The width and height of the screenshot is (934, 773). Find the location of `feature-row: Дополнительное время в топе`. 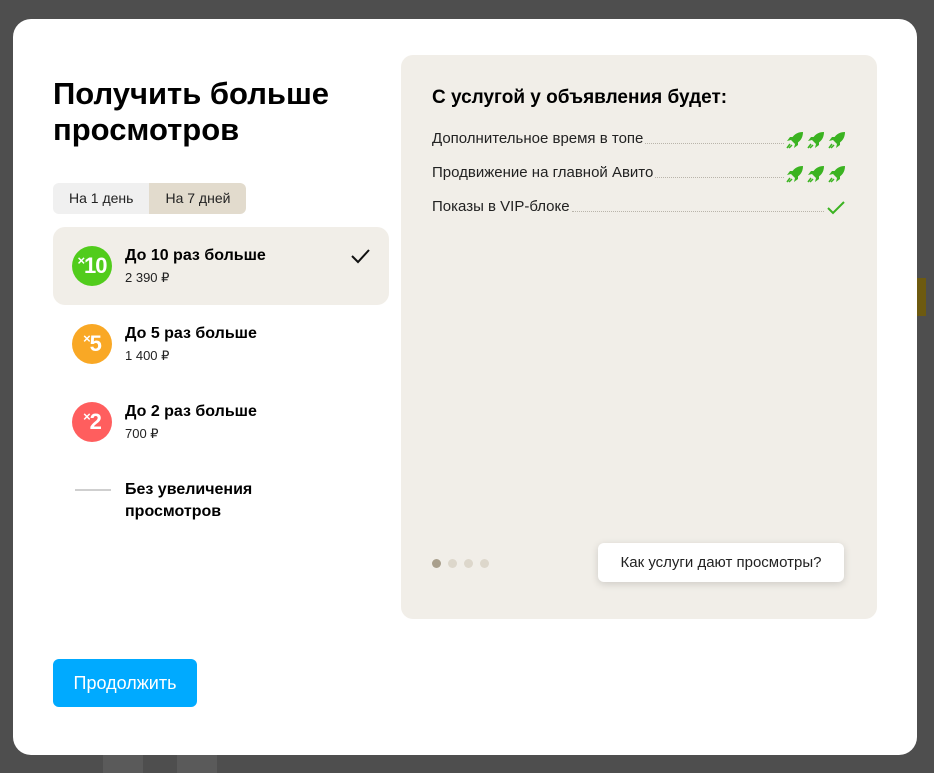

feature-row: Дополнительное время в топе is located at coordinates (639, 137).